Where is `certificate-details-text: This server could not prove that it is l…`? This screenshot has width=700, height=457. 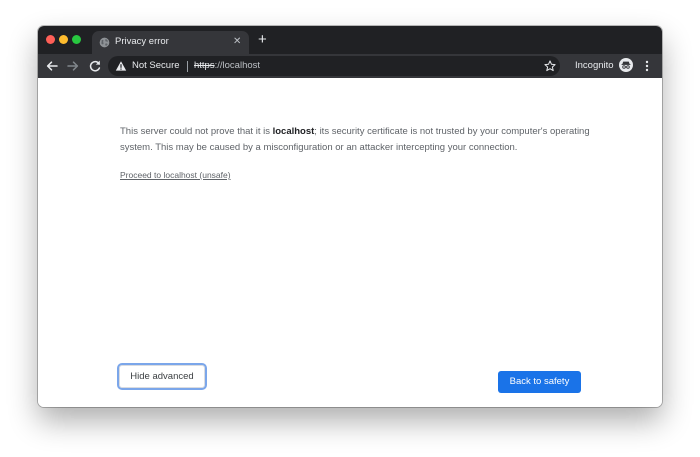 certificate-details-text: This server could not prove that it is l… is located at coordinates (355, 139).